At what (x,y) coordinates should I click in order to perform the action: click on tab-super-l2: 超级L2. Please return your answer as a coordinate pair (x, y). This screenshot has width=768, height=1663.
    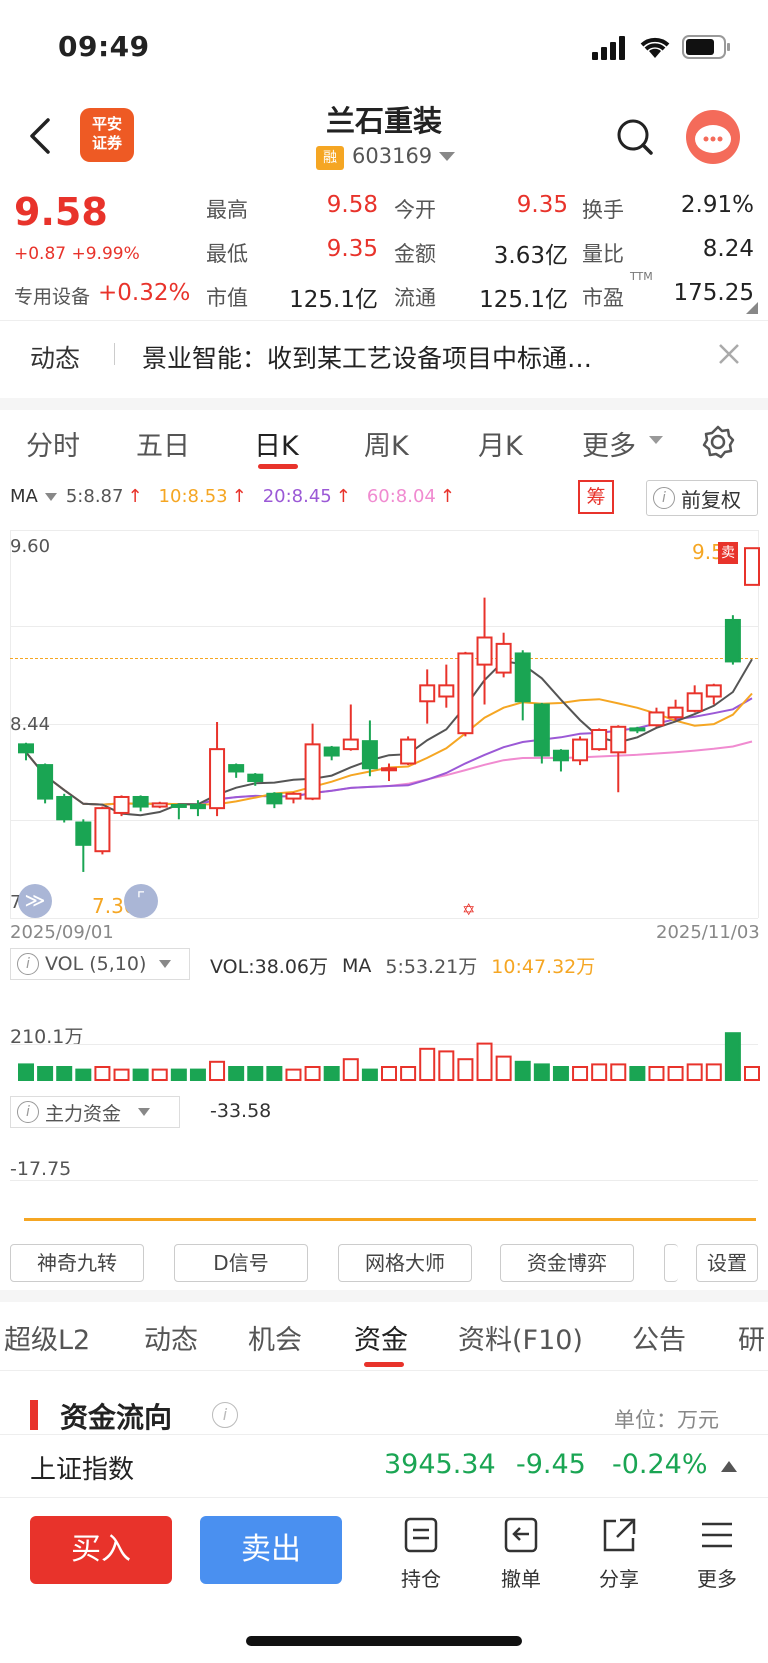
    Looking at the image, I should click on (47, 1337).